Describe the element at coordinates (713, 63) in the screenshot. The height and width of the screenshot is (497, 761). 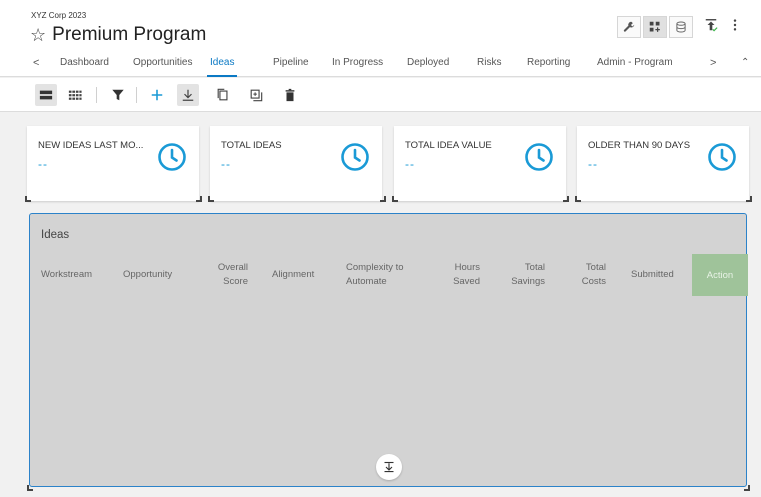
I see `tabs-next-icon: >` at that location.